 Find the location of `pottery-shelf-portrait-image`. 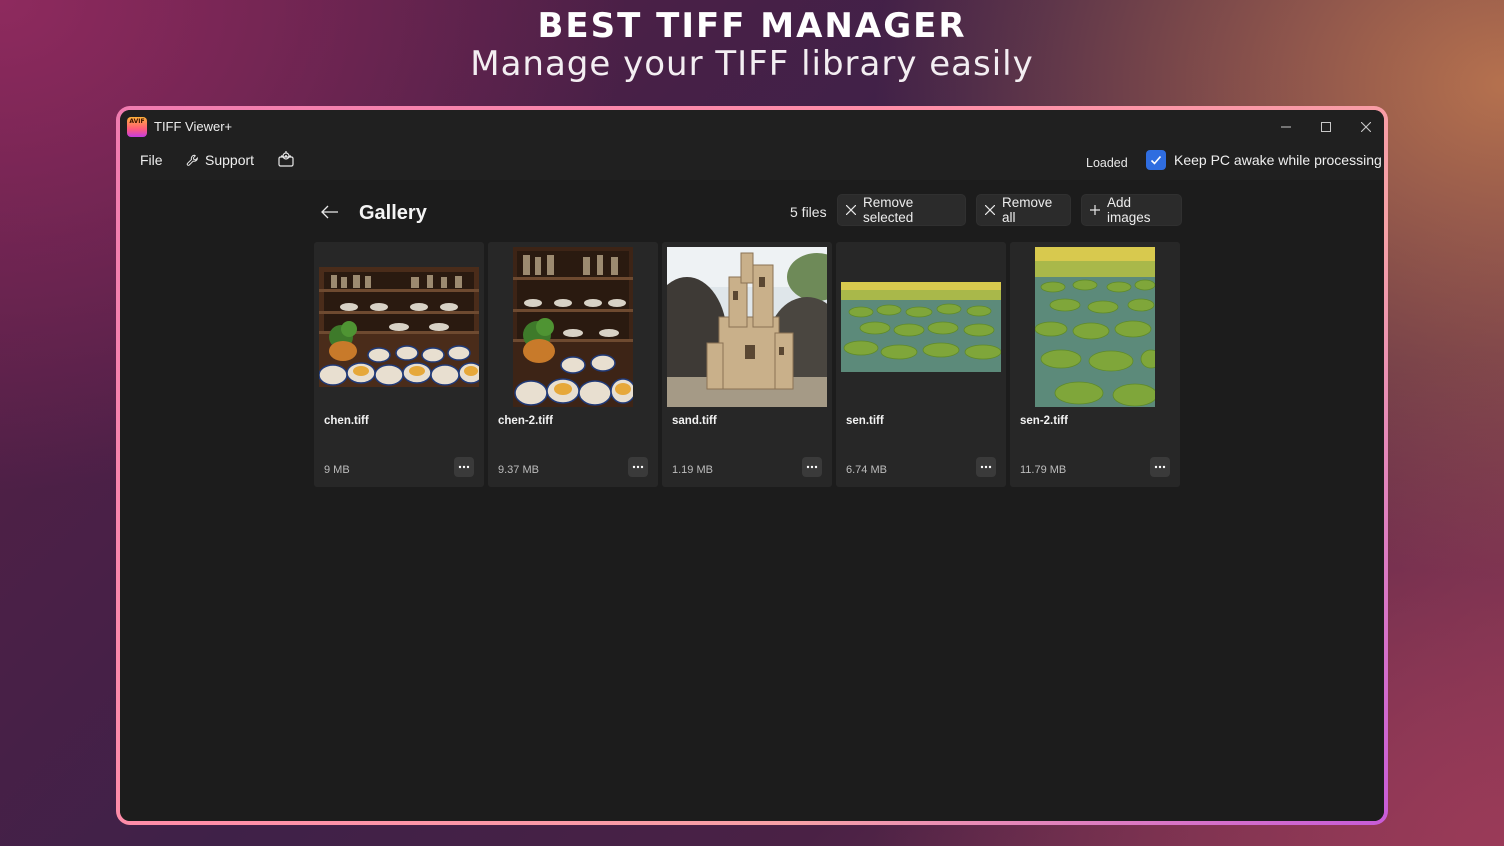

pottery-shelf-portrait-image is located at coordinates (573, 327).